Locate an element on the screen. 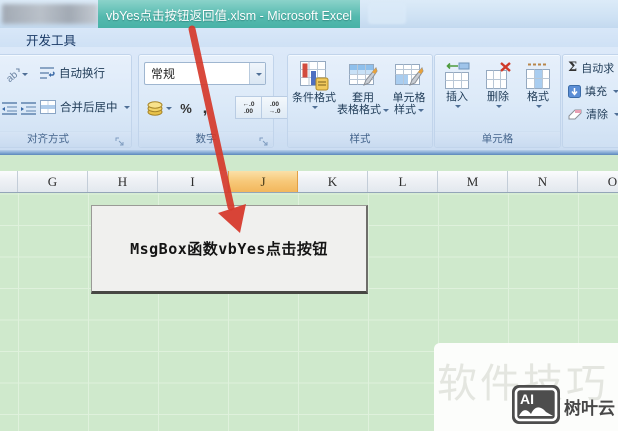 This screenshot has height=431, width=618. msgbox-text: MsgBox函数vbYes点击按钮 is located at coordinates (229, 249).